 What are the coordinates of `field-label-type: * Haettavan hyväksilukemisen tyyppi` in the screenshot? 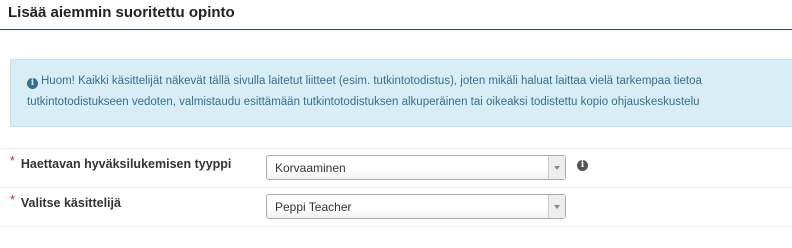 It's located at (121, 163).